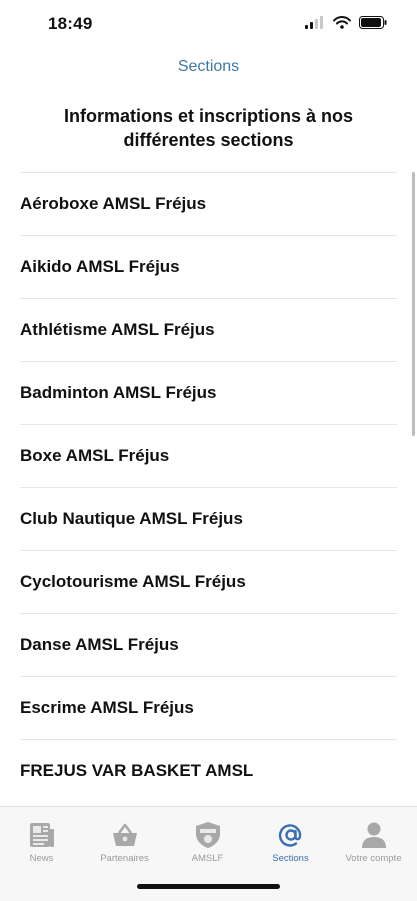 The height and width of the screenshot is (901, 417). I want to click on tab-label: AMSLF, so click(207, 858).